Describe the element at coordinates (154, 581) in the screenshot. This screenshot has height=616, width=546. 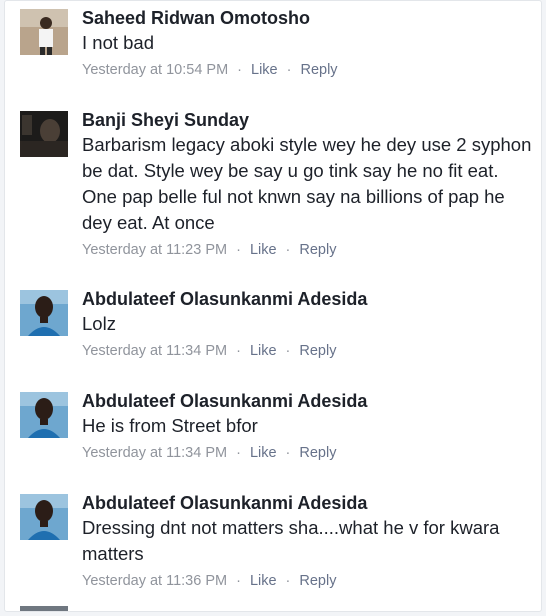
I see `comment-timestamp: Yesterday at 11:36 PM` at that location.